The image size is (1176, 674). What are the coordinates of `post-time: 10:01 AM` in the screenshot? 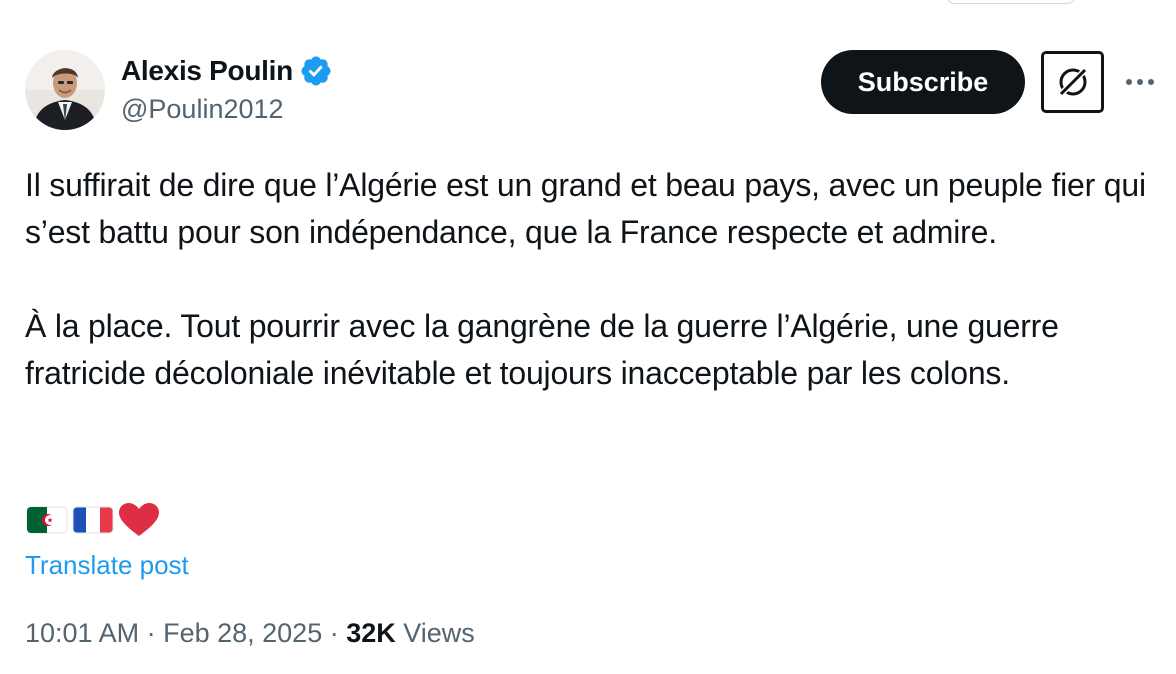 It's located at (82, 633).